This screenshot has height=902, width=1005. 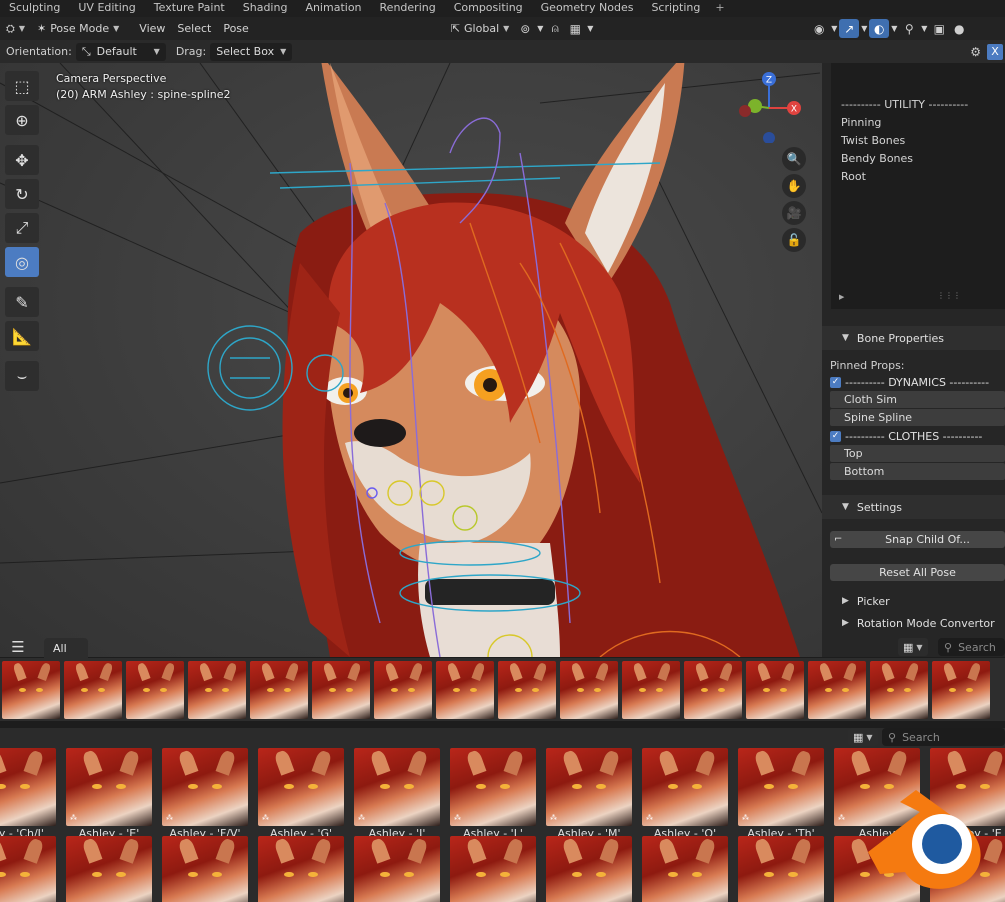 I want to click on hamburger-menu-icon: ☰, so click(x=18, y=648).